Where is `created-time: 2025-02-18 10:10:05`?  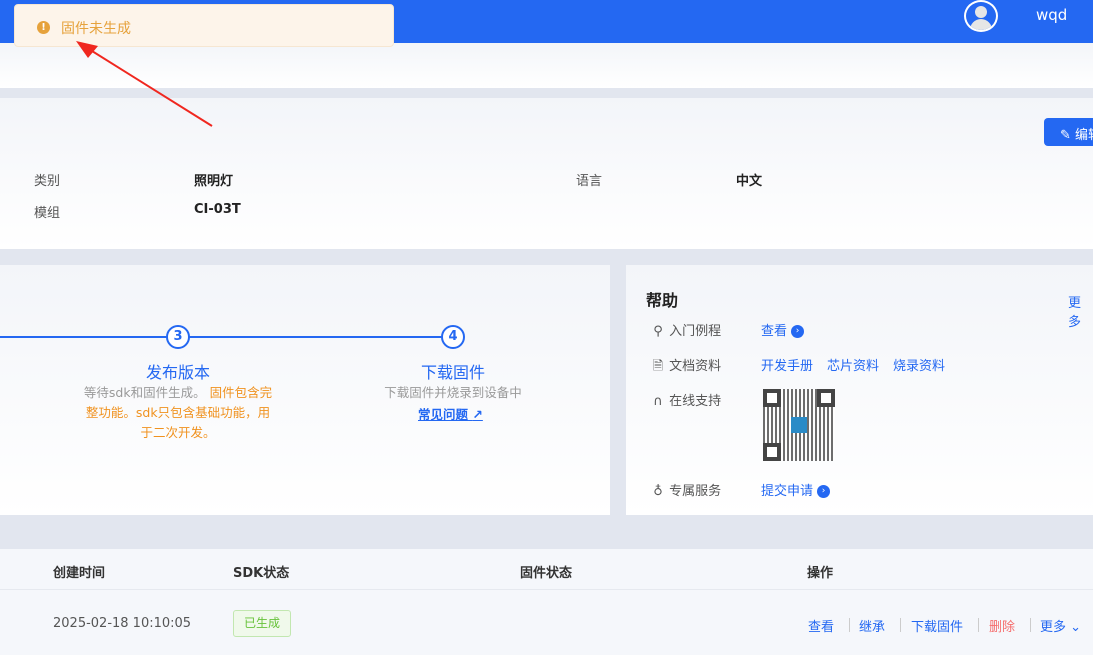 created-time: 2025-02-18 10:10:05 is located at coordinates (122, 623).